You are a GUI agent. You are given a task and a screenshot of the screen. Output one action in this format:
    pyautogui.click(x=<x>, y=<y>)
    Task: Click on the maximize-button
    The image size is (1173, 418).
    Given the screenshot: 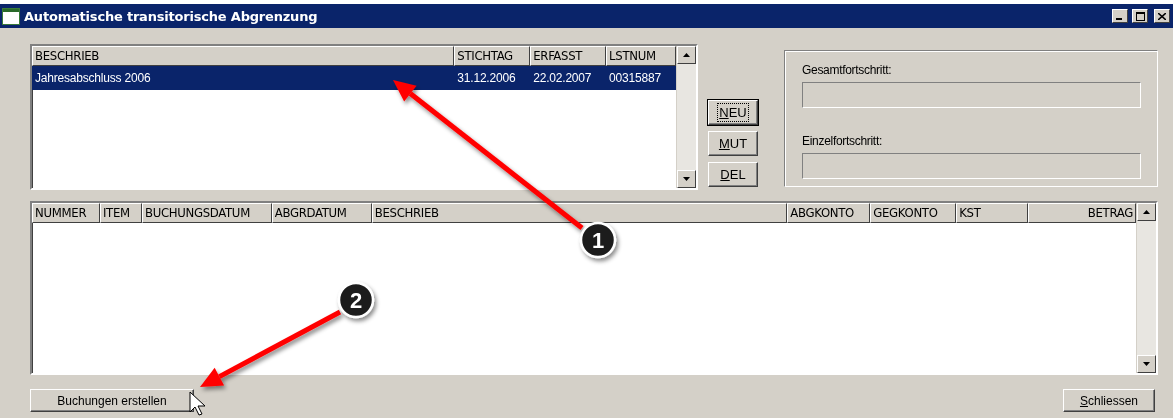 What is the action you would take?
    pyautogui.click(x=1140, y=16)
    